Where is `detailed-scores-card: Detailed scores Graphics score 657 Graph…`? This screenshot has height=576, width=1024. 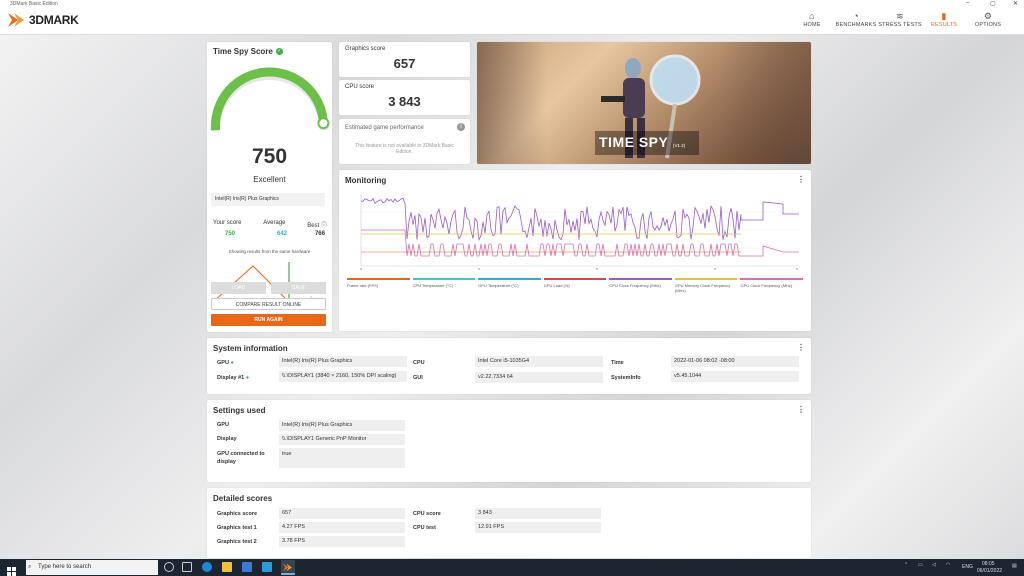
detailed-scores-card: Detailed scores Graphics score 657 Graph… is located at coordinates (509, 523).